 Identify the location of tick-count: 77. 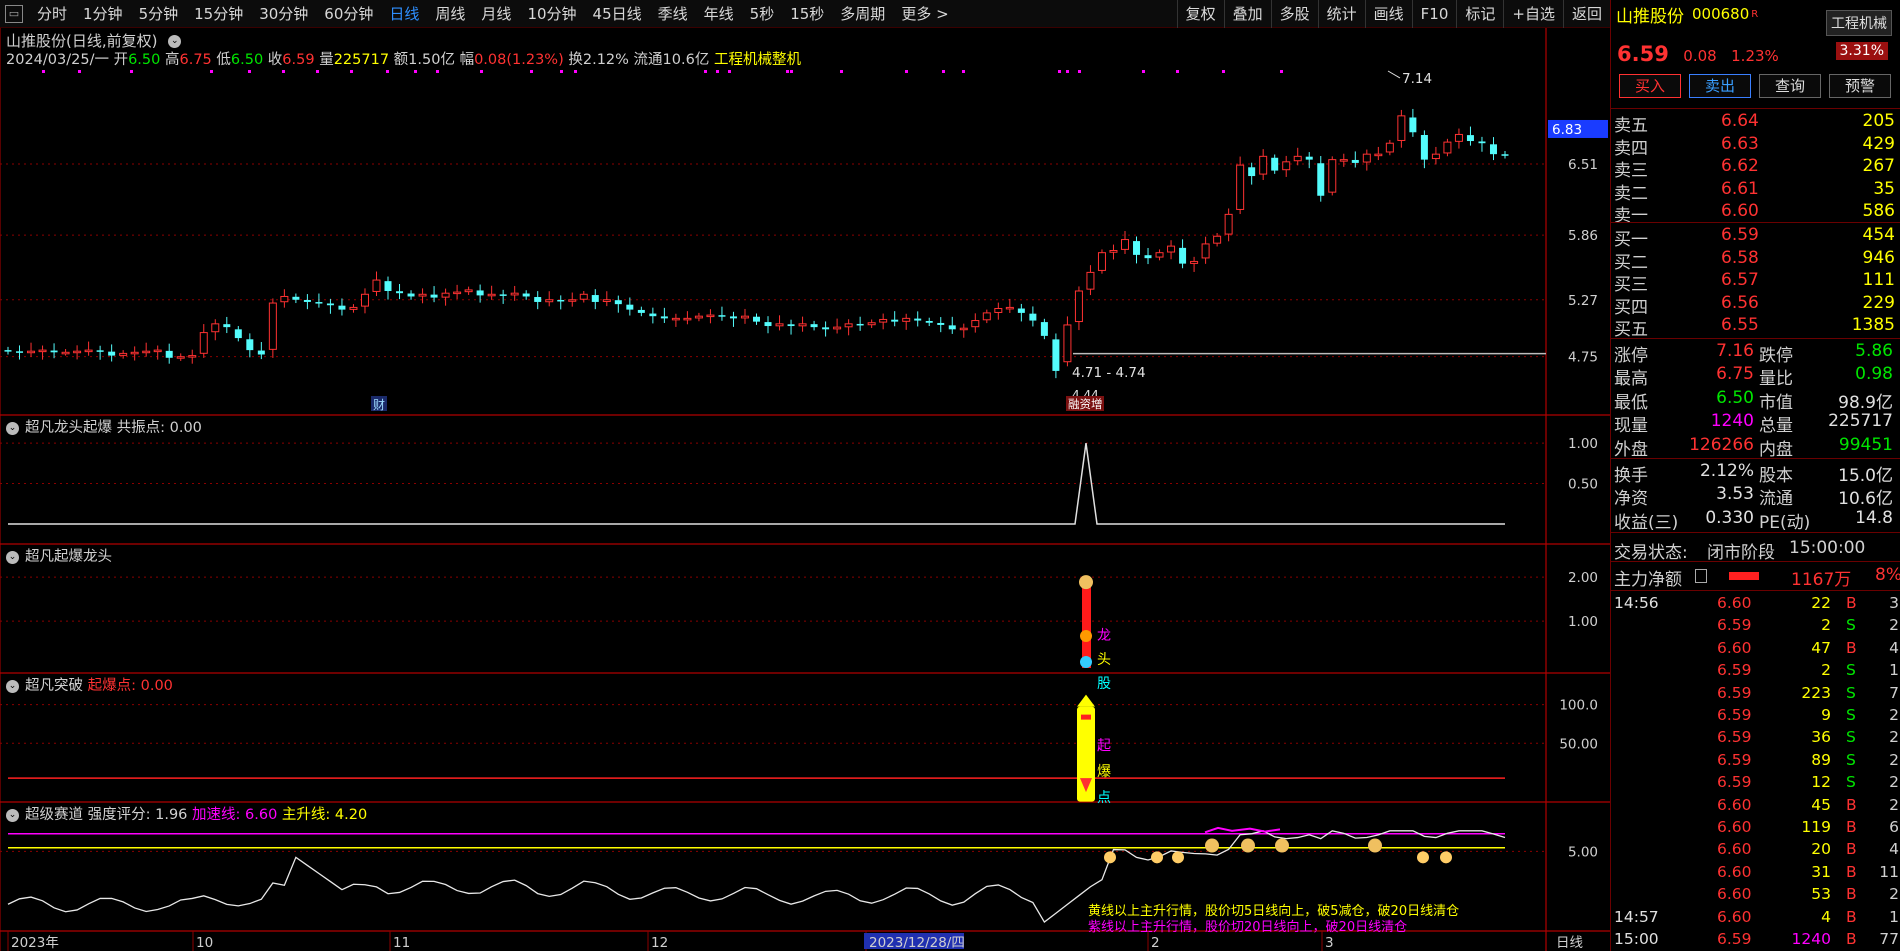
(1889, 939).